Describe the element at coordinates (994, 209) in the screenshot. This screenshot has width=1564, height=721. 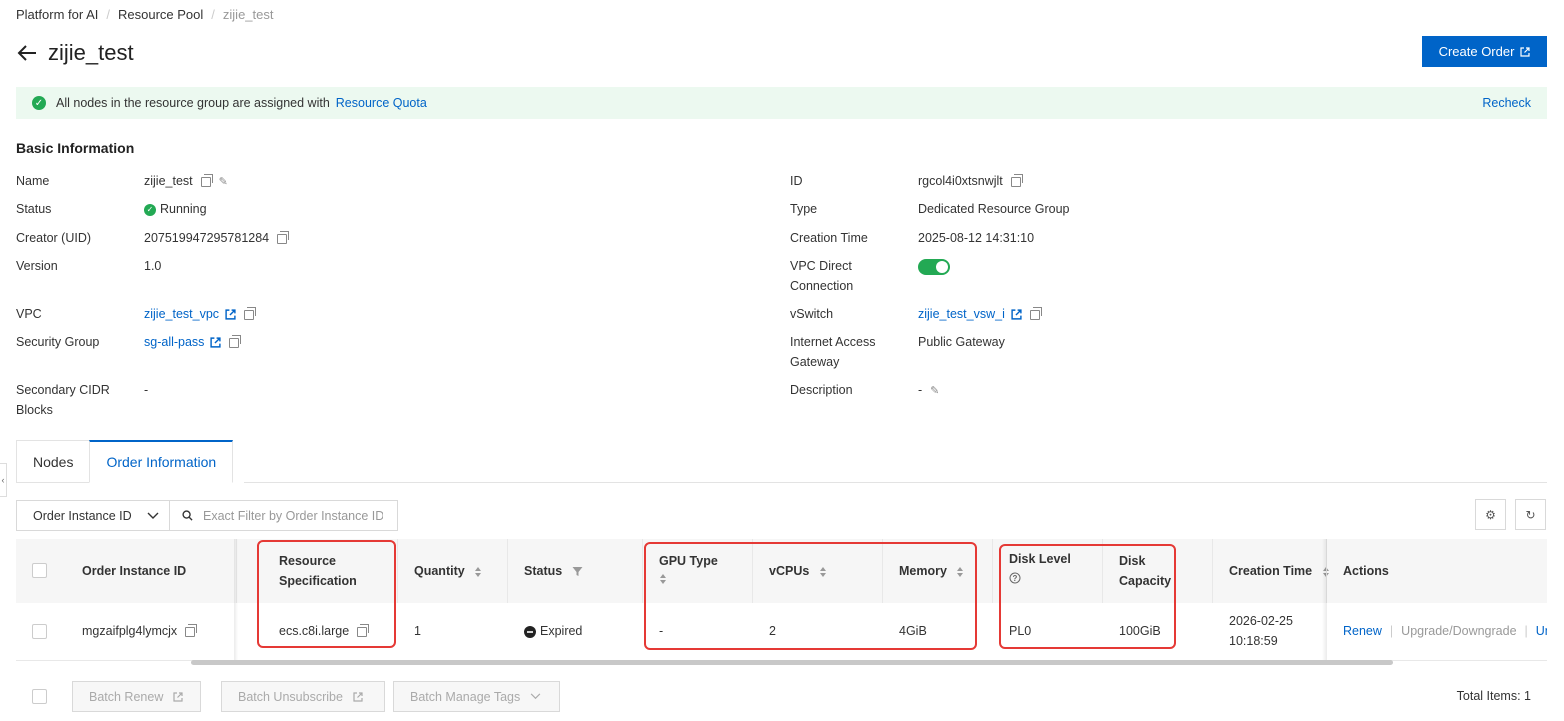
I see `type-value: Dedicated Resource Group` at that location.